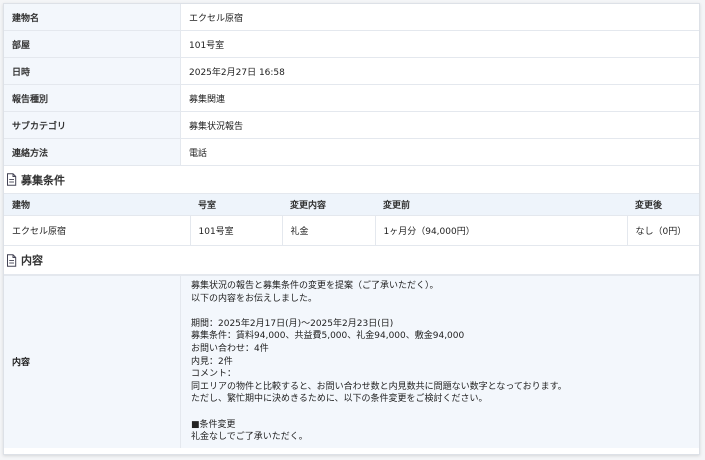 This screenshot has height=460, width=705. Describe the element at coordinates (92, 44) in the screenshot. I see `info-label: 部屋` at that location.